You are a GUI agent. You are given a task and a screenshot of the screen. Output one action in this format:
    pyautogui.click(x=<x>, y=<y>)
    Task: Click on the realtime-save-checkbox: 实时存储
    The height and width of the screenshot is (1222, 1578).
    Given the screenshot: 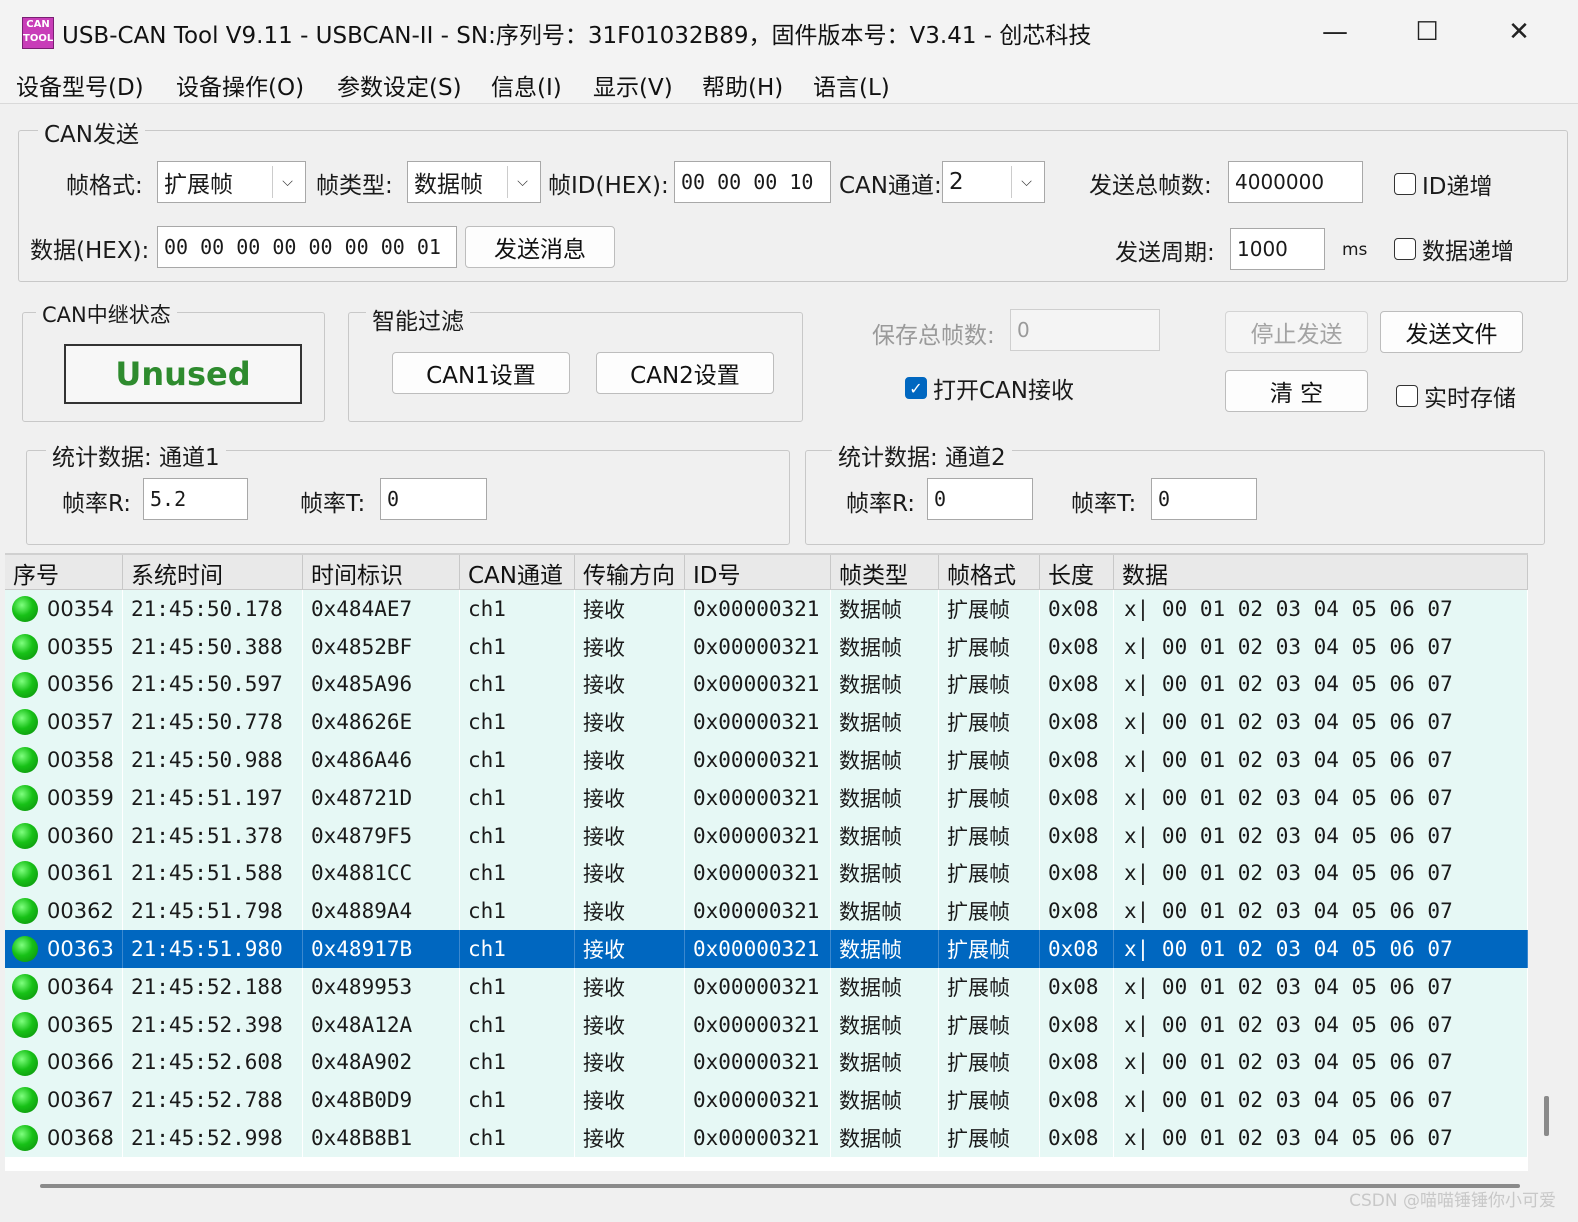 What is the action you would take?
    pyautogui.click(x=1456, y=396)
    